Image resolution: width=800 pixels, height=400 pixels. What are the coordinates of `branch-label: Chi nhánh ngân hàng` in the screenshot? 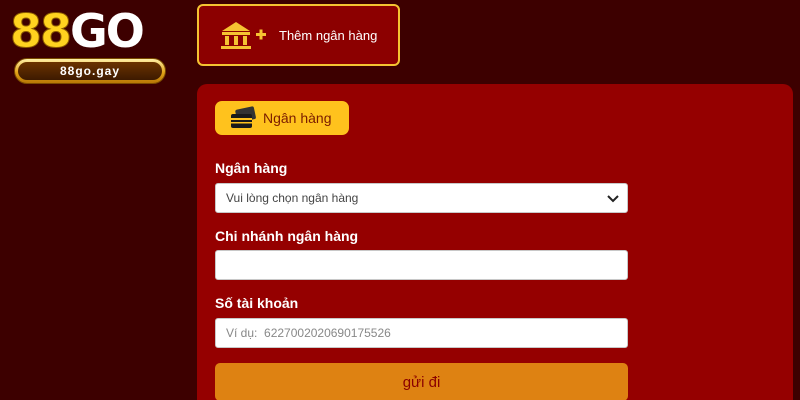 It's located at (287, 236).